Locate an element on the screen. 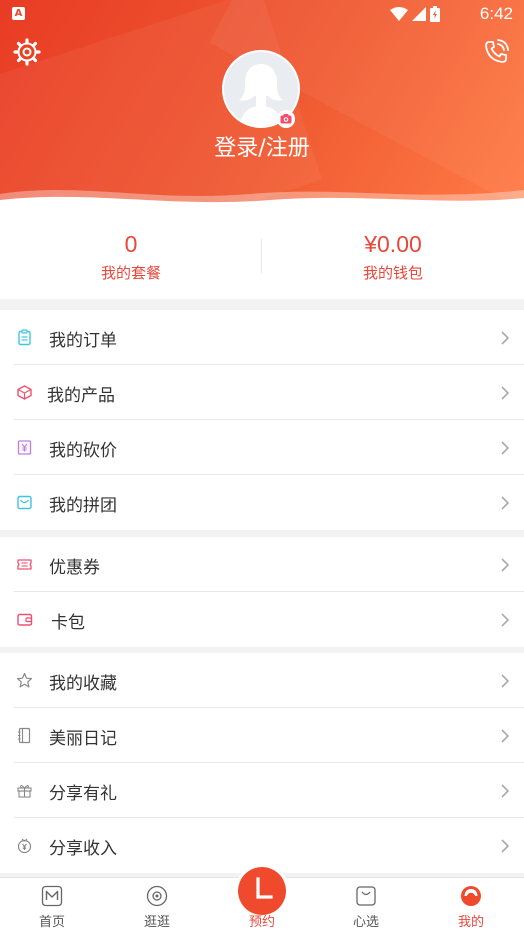 The width and height of the screenshot is (524, 932). header-wave is located at coordinates (262, 202).